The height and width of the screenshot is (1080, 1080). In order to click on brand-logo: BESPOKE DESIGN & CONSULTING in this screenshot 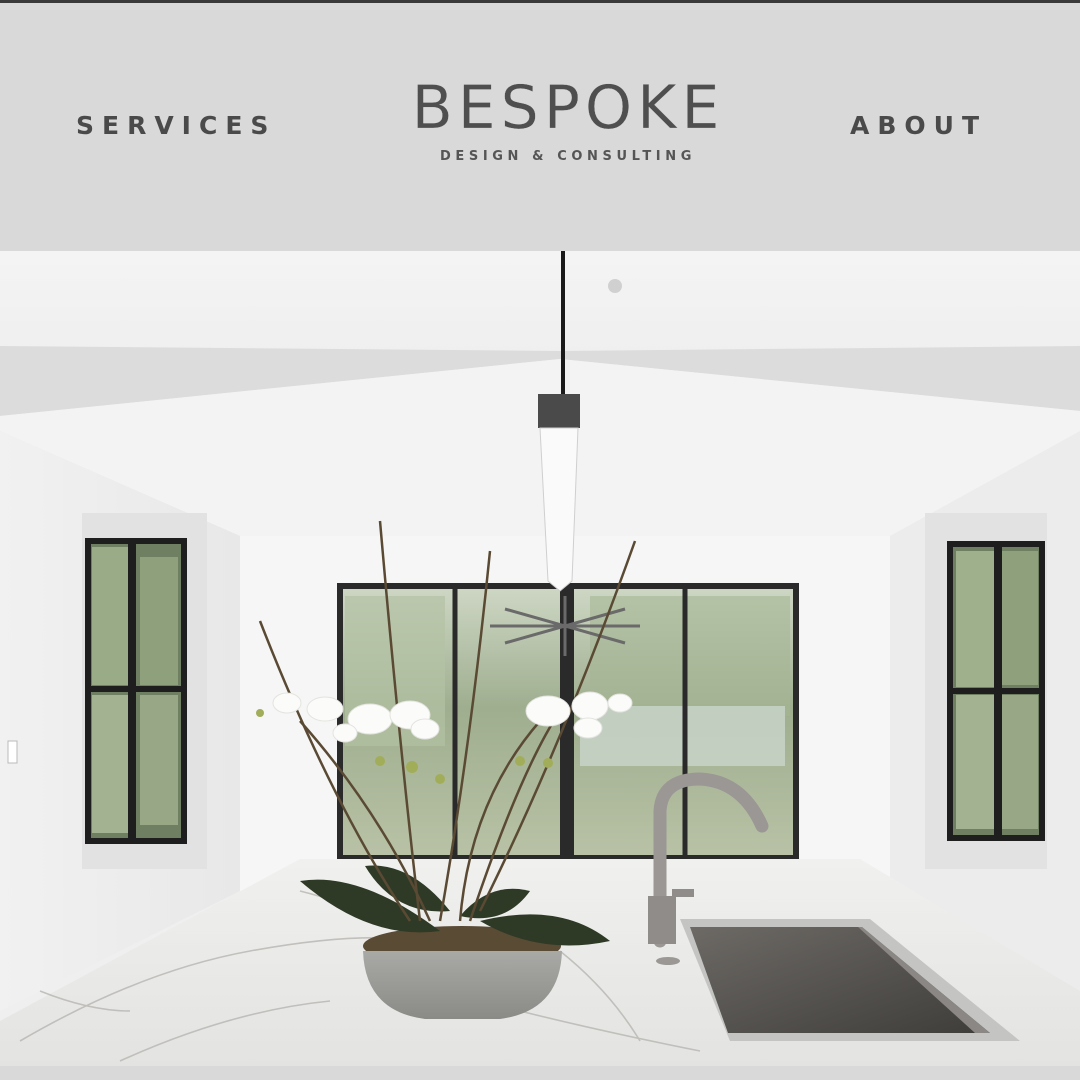, I will do `click(565, 119)`.